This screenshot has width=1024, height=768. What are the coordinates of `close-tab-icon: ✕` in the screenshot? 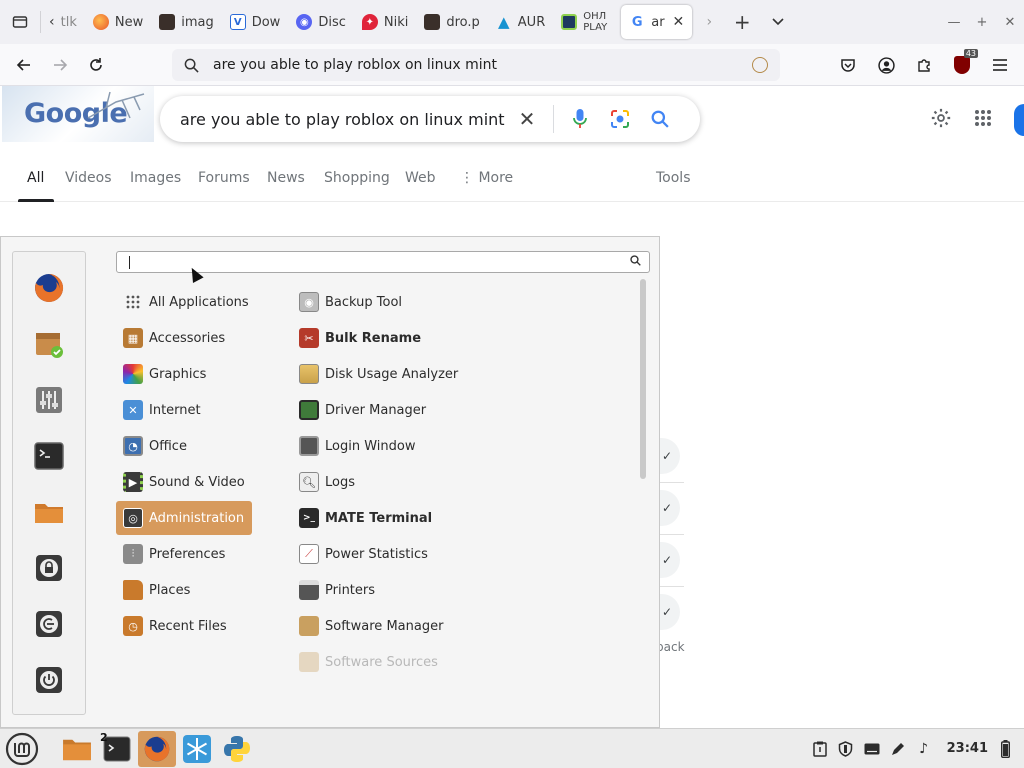 It's located at (679, 22).